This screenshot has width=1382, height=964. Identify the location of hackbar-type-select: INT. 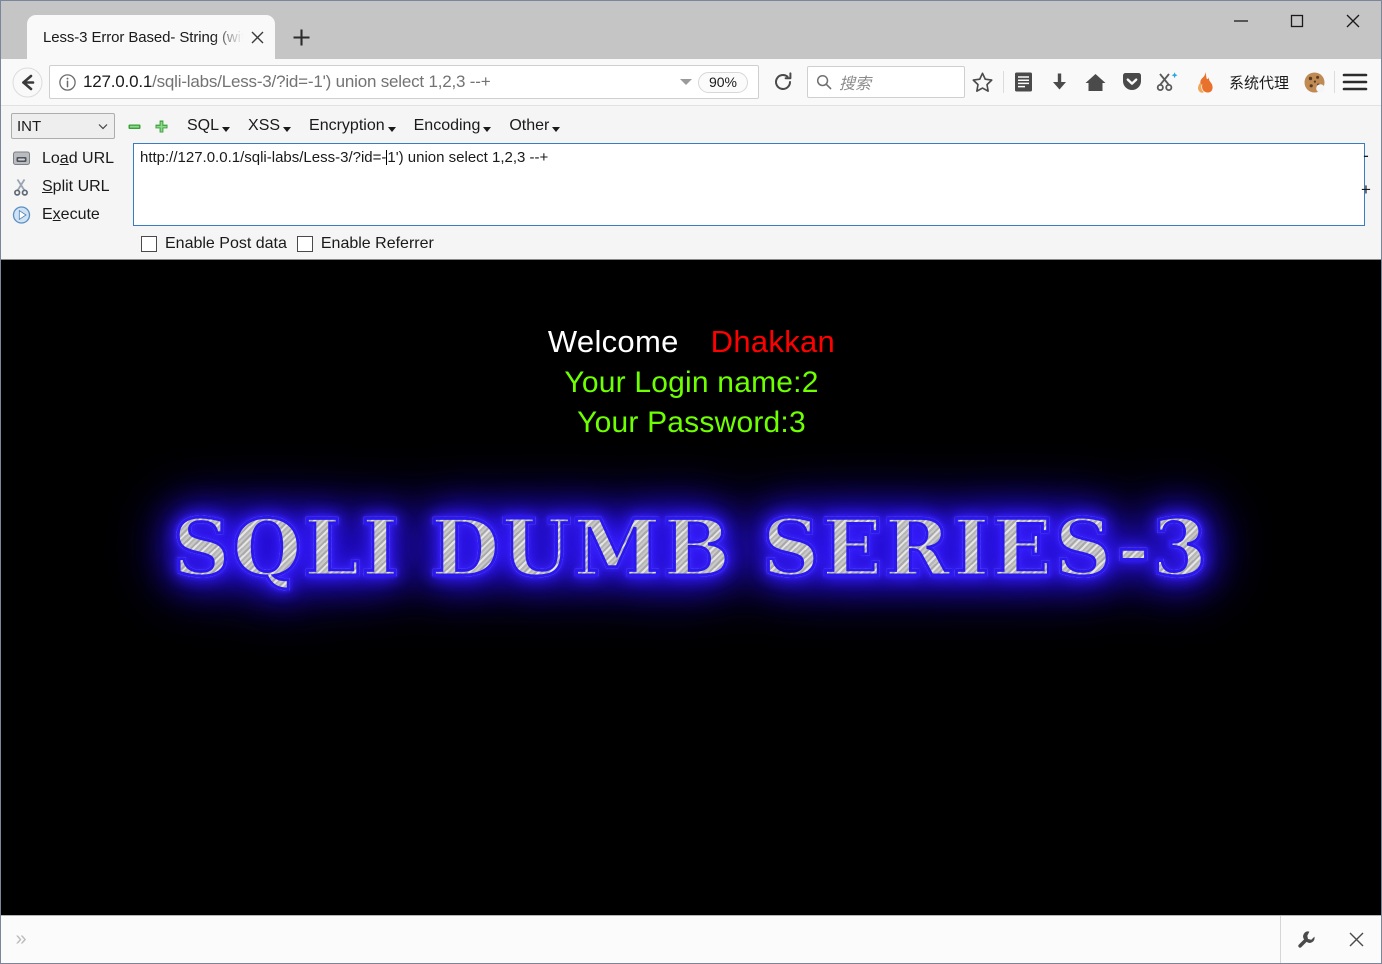
(63, 126).